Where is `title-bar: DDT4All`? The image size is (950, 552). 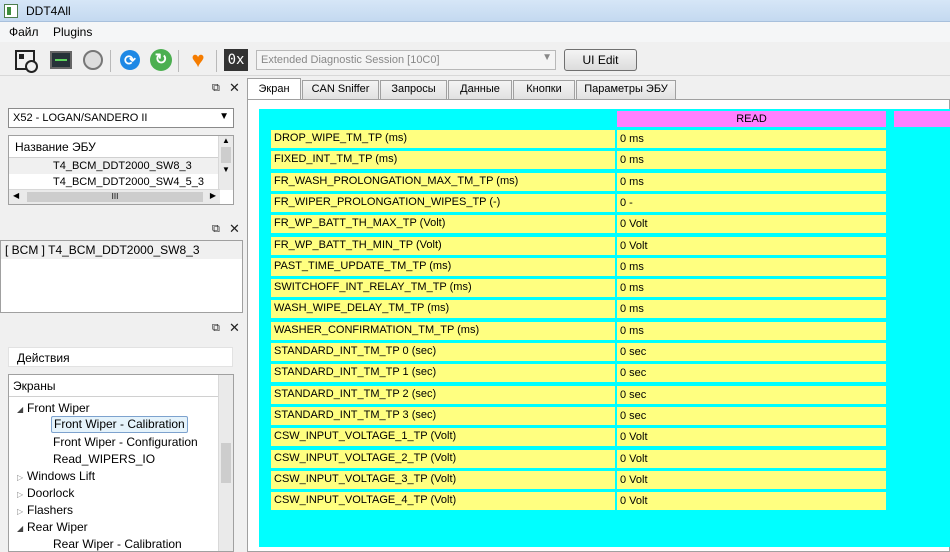
title-bar: DDT4All is located at coordinates (475, 11).